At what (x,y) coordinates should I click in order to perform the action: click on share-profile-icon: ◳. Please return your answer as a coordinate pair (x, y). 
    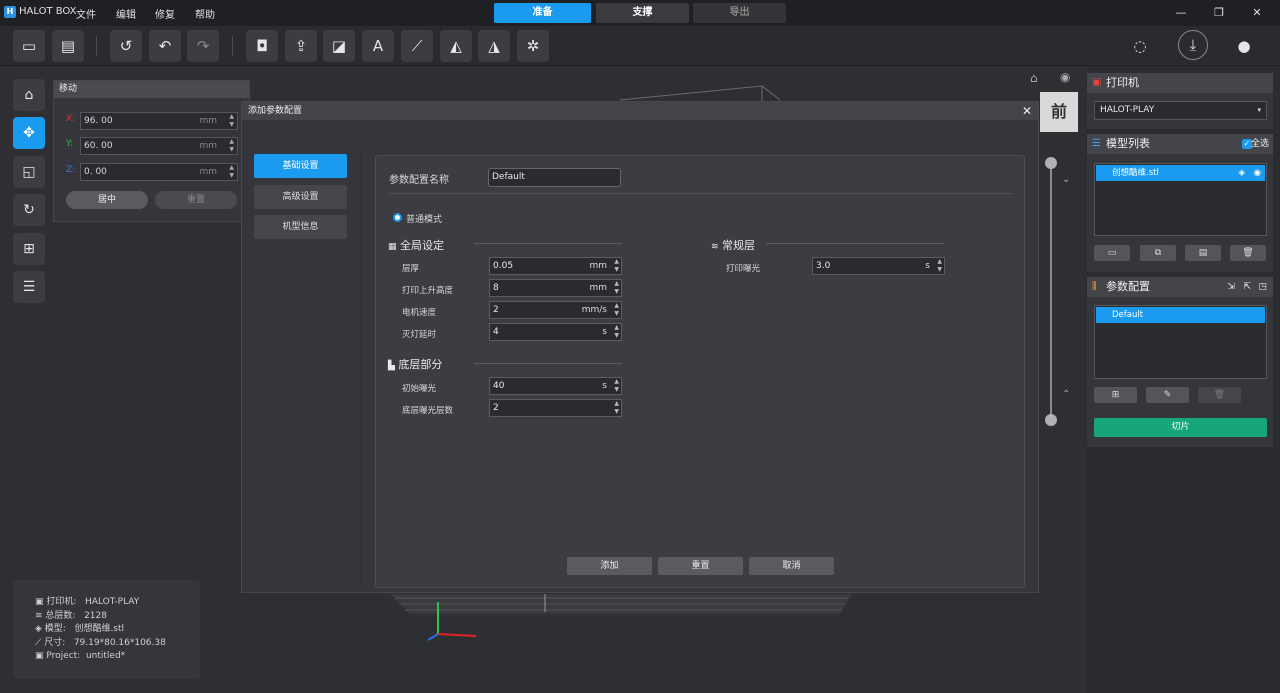
    Looking at the image, I should click on (1262, 287).